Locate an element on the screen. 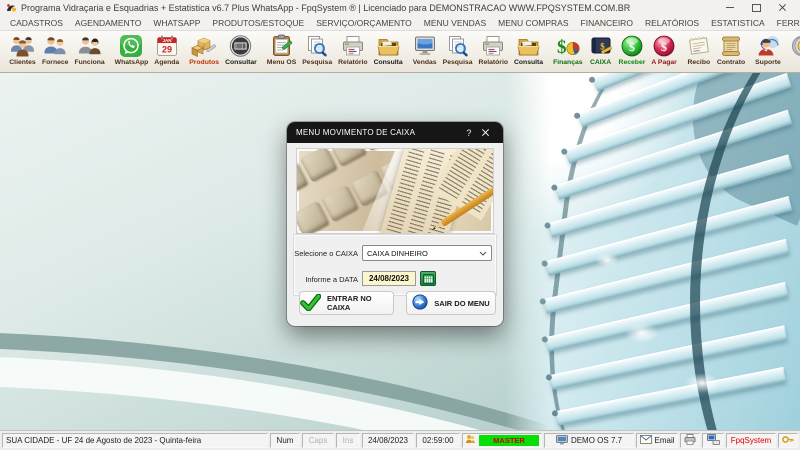  toolbar-button-receber: $ Receber is located at coordinates (632, 51).